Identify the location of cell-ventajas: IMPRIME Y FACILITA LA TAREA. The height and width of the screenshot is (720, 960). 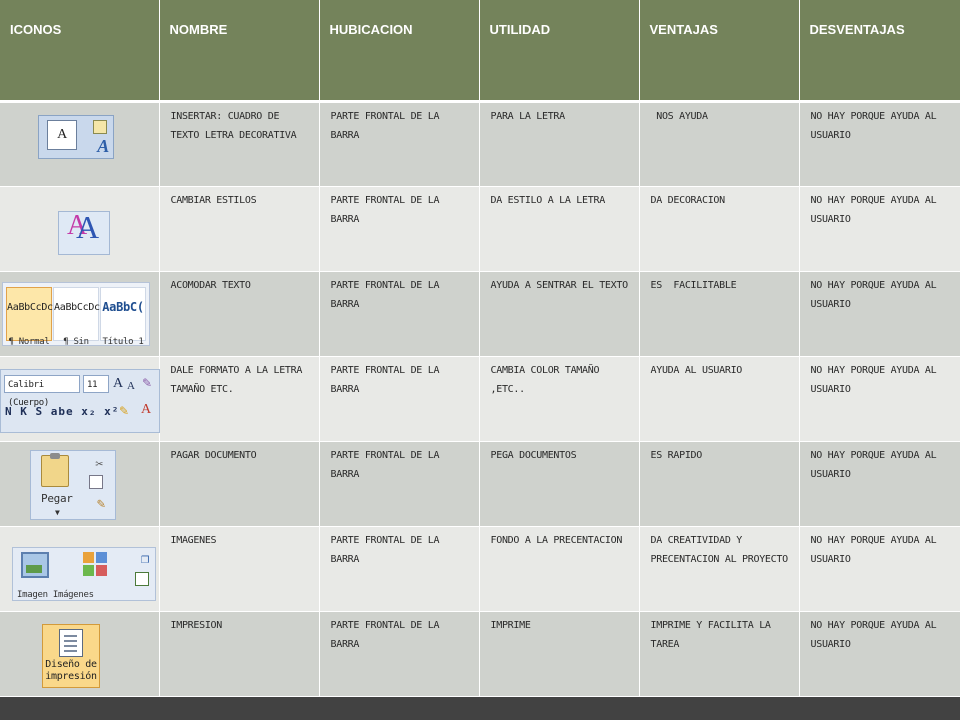
(719, 654).